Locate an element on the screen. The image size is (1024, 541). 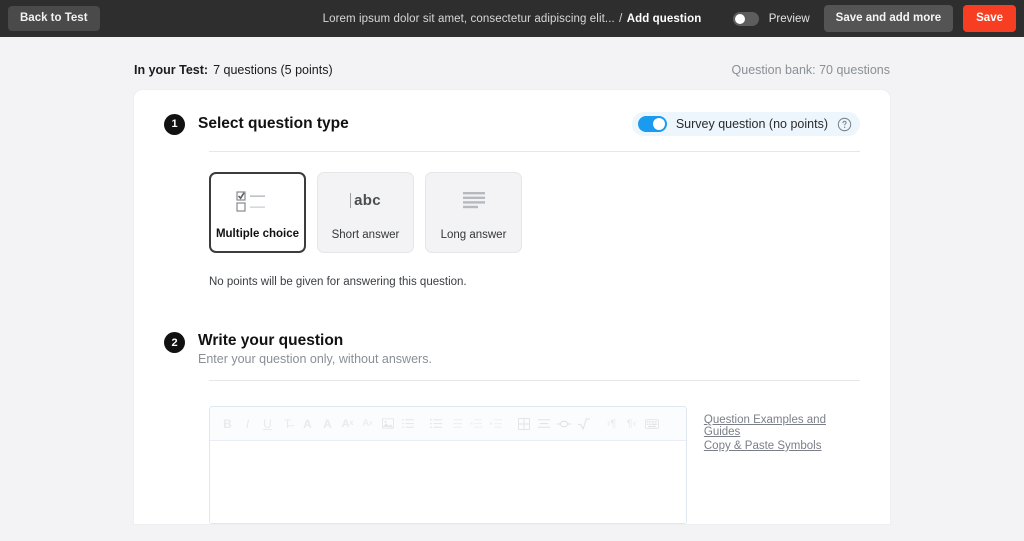
question-mark-circle-icon is located at coordinates (844, 124).